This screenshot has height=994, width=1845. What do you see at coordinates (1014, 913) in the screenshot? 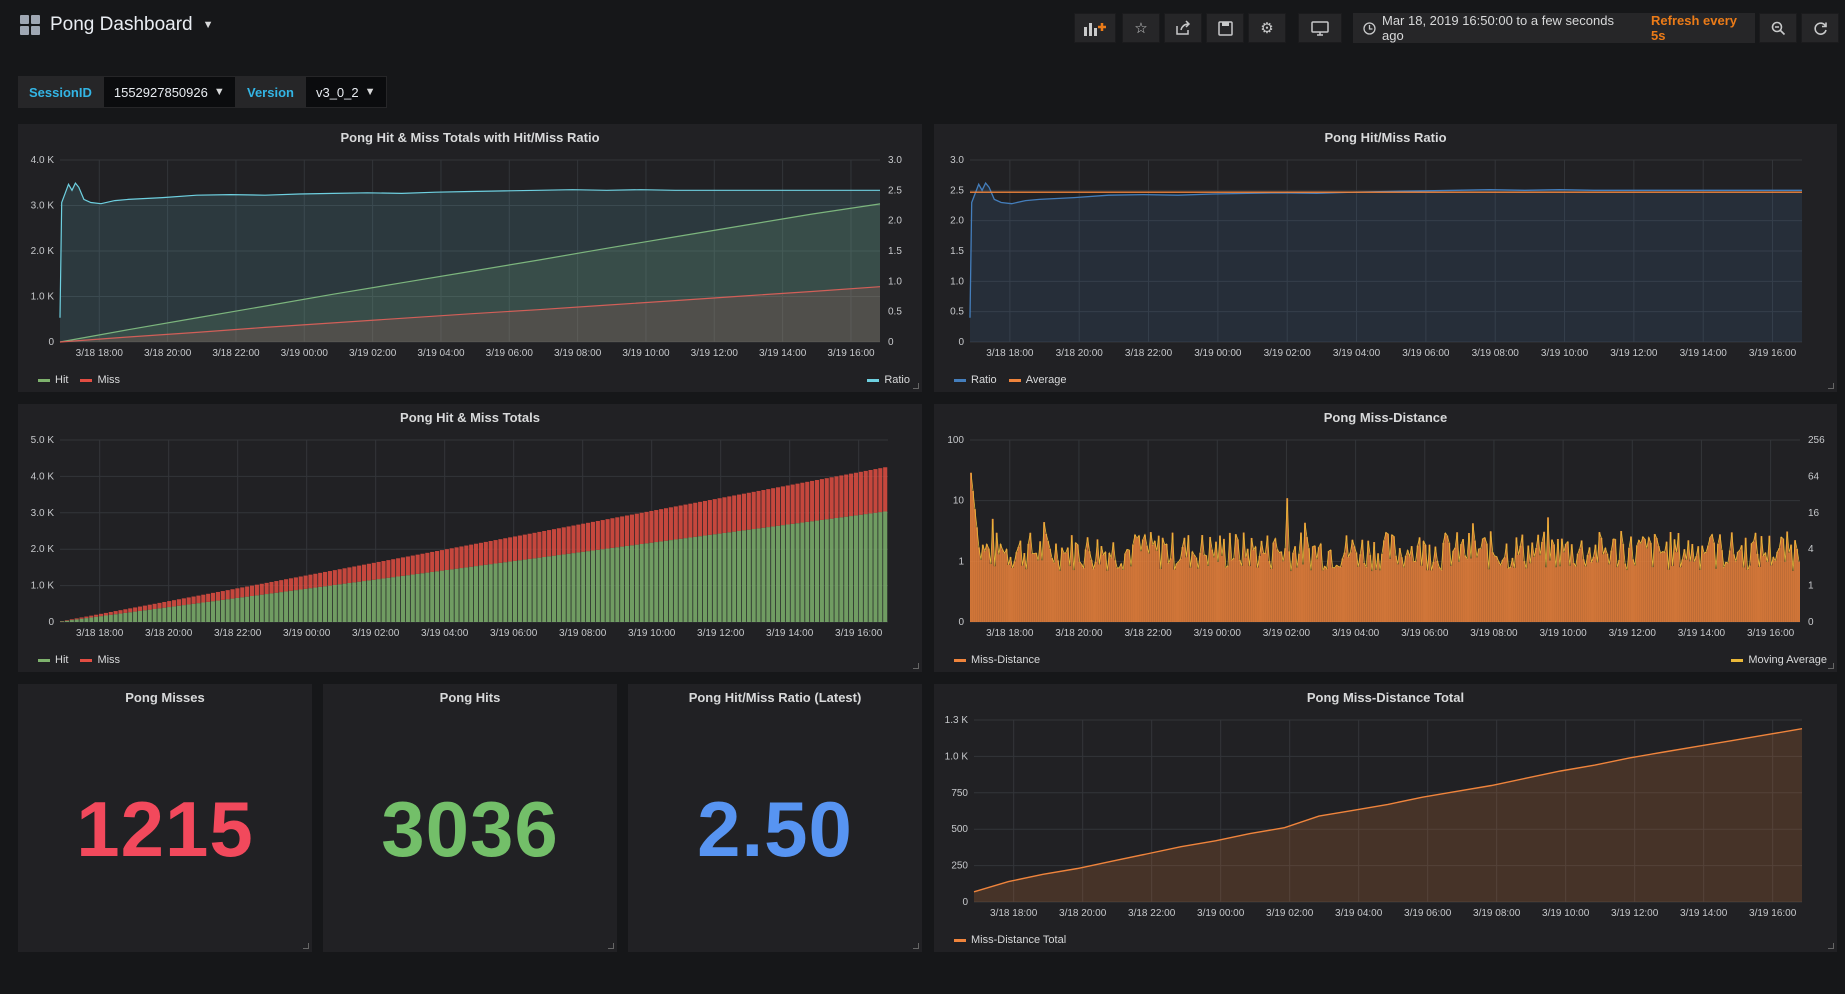
I see `x-tick-label: 3/18 18:00` at bounding box center [1014, 913].